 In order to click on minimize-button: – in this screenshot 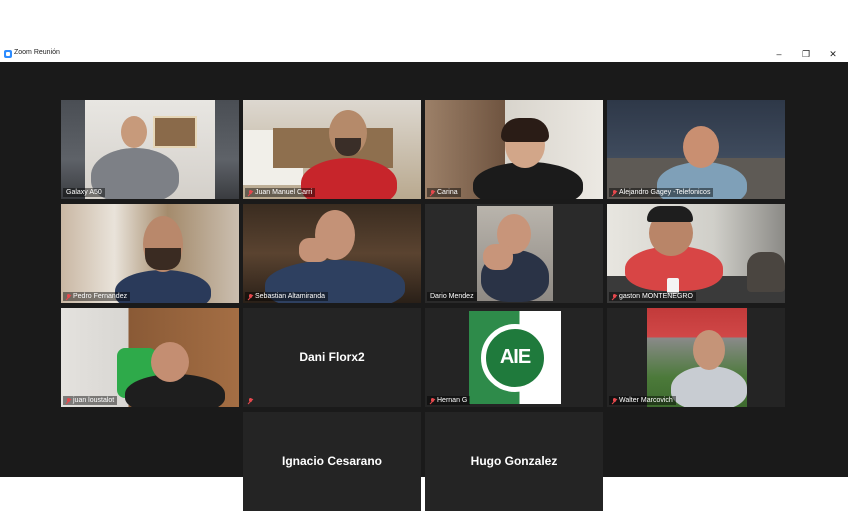, I will do `click(779, 54)`.